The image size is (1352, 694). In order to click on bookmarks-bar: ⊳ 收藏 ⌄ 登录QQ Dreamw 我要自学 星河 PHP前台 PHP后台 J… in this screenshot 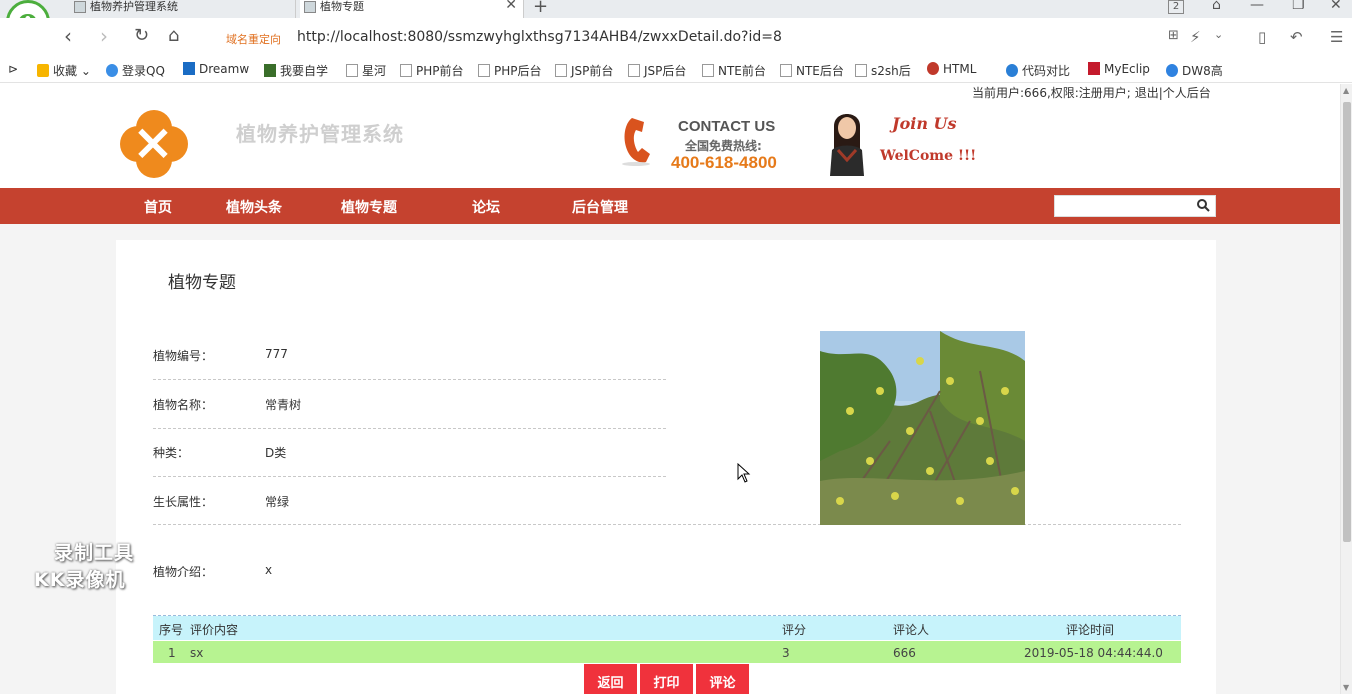, I will do `click(676, 70)`.